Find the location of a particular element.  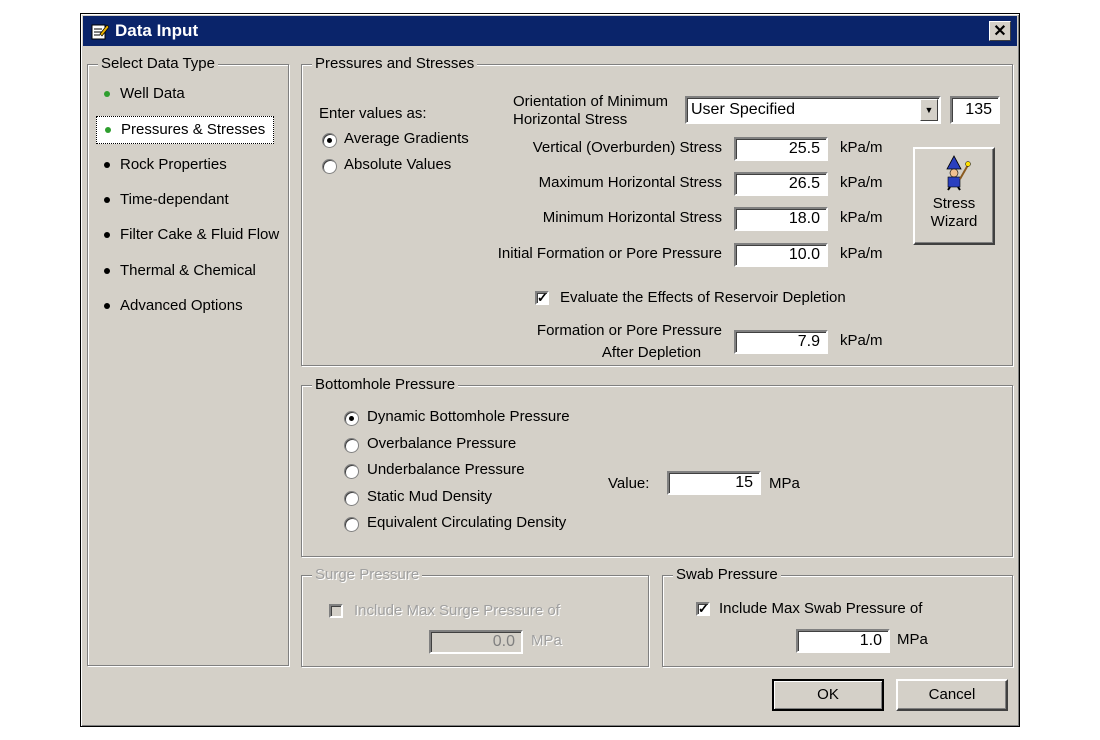

notepad-pencil-icon is located at coordinates (100, 32).